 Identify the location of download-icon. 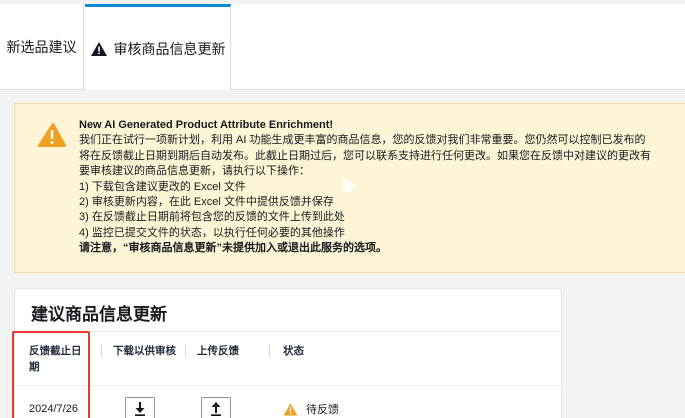
(140, 409).